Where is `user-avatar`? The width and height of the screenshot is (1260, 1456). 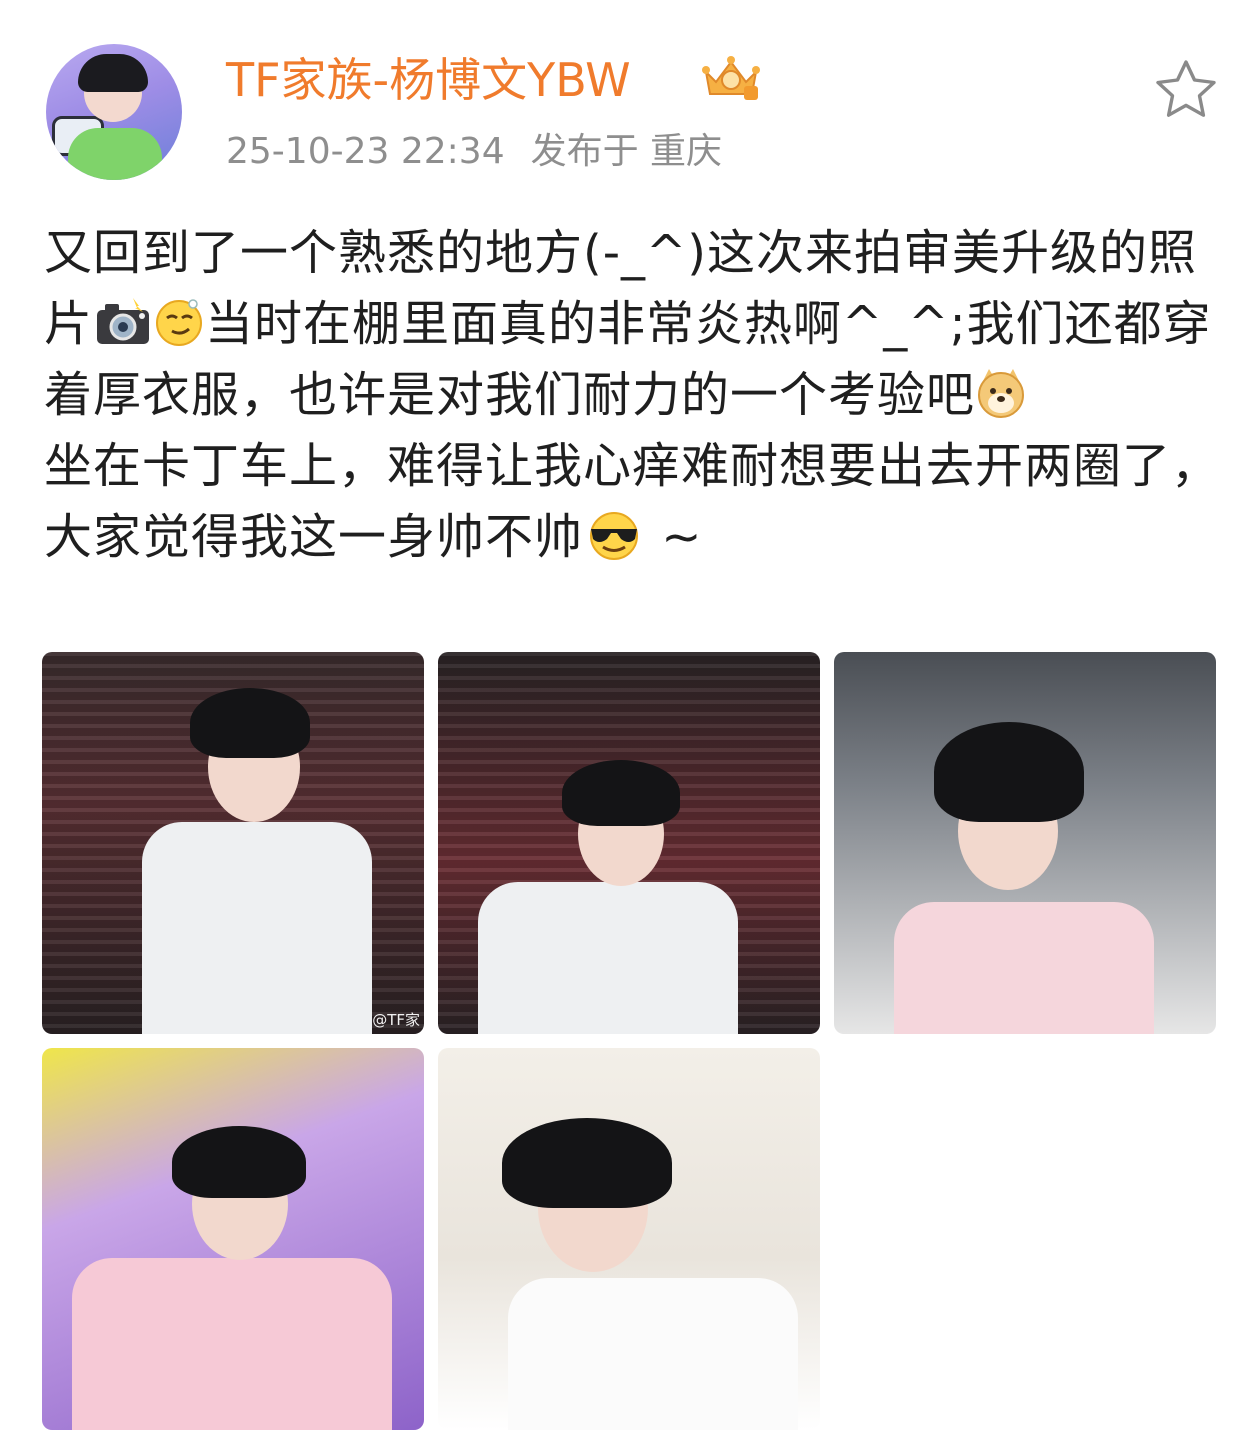 user-avatar is located at coordinates (114, 112).